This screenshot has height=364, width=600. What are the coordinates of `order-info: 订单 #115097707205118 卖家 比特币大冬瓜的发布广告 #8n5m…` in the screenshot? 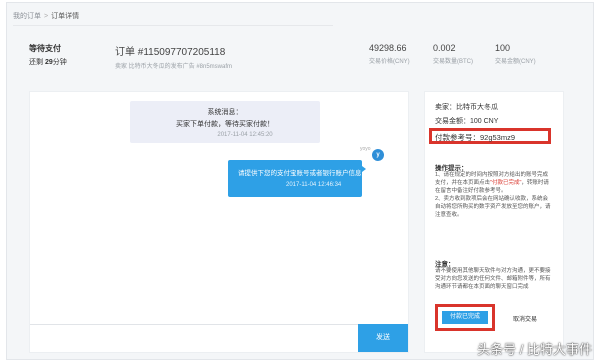 It's located at (173, 56).